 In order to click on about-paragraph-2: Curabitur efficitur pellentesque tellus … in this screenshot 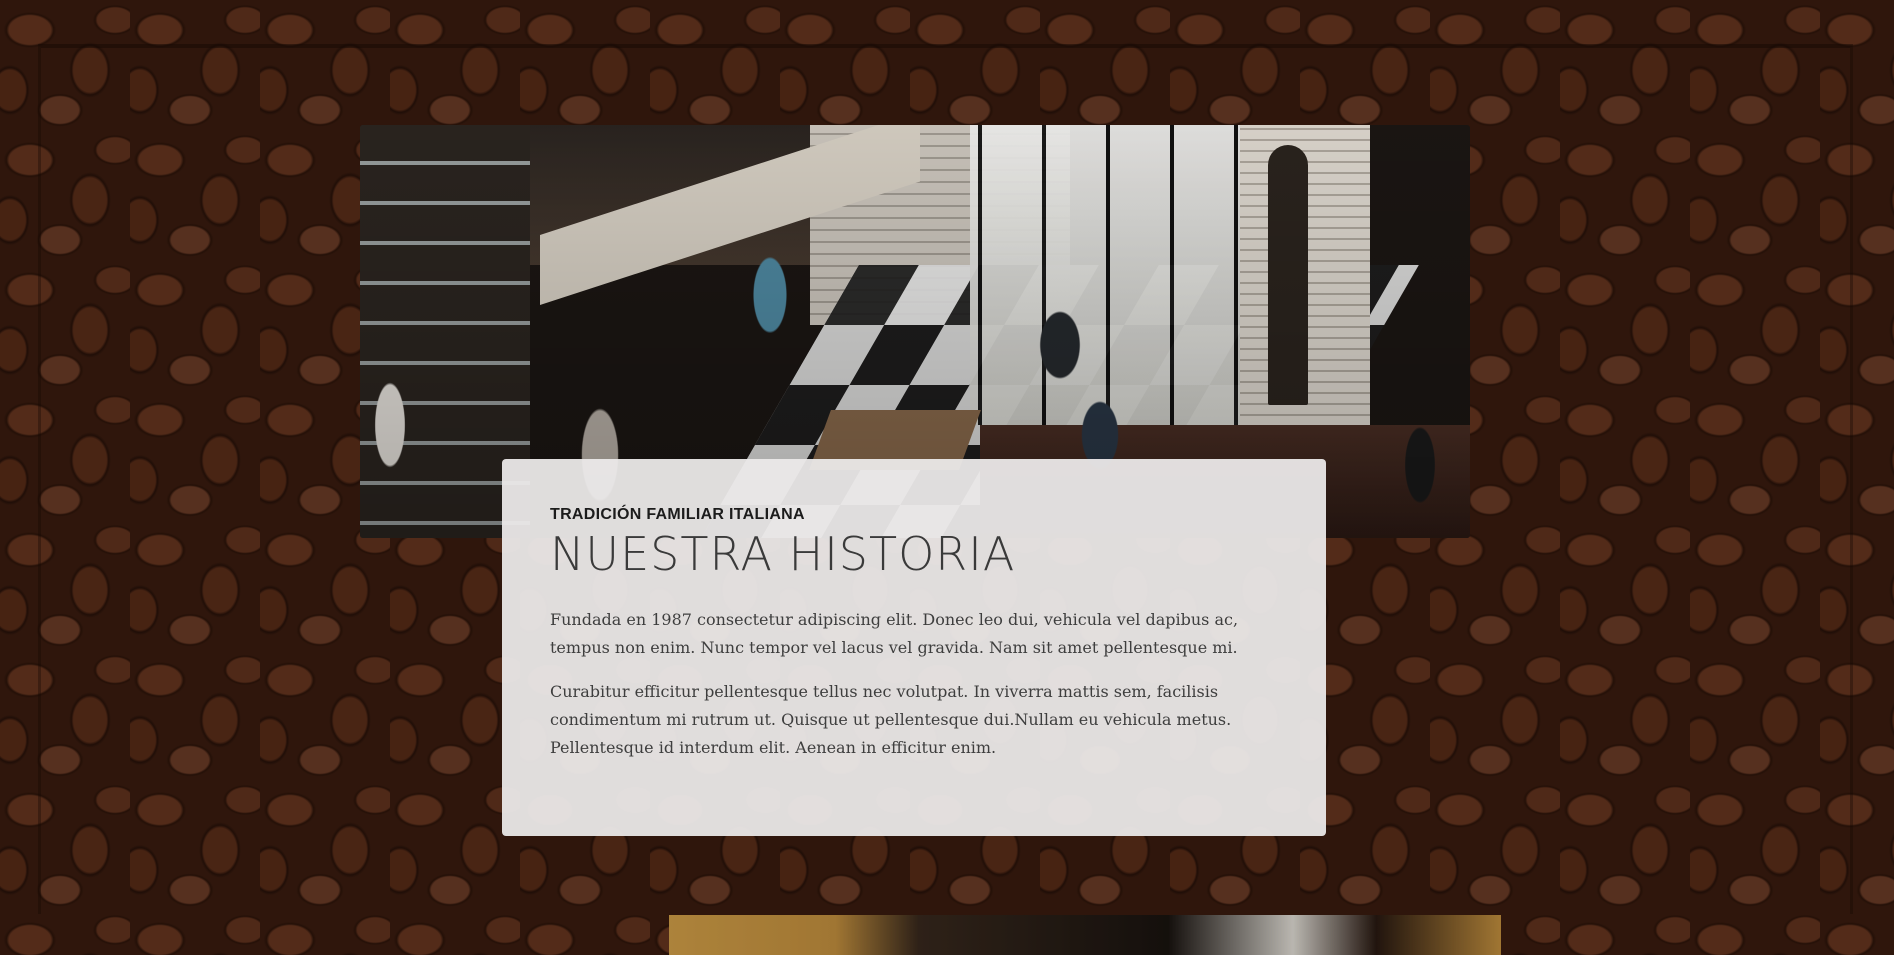, I will do `click(891, 720)`.